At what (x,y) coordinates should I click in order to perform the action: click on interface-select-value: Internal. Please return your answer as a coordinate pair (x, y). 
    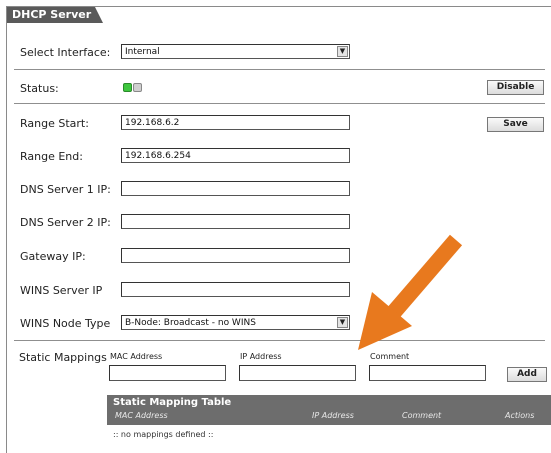
    Looking at the image, I should click on (142, 52).